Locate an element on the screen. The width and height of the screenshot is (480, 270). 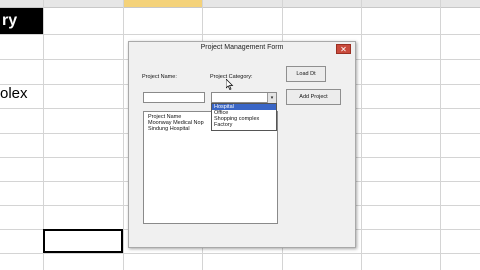
header-cell: ry is located at coordinates (21, 21).